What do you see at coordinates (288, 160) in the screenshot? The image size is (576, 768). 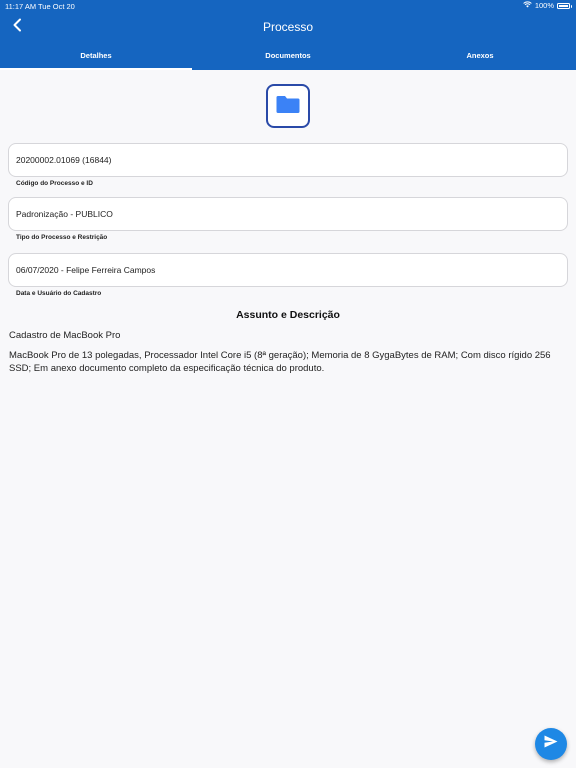 I see `process-code-field: 20200002.01069 (16844)` at bounding box center [288, 160].